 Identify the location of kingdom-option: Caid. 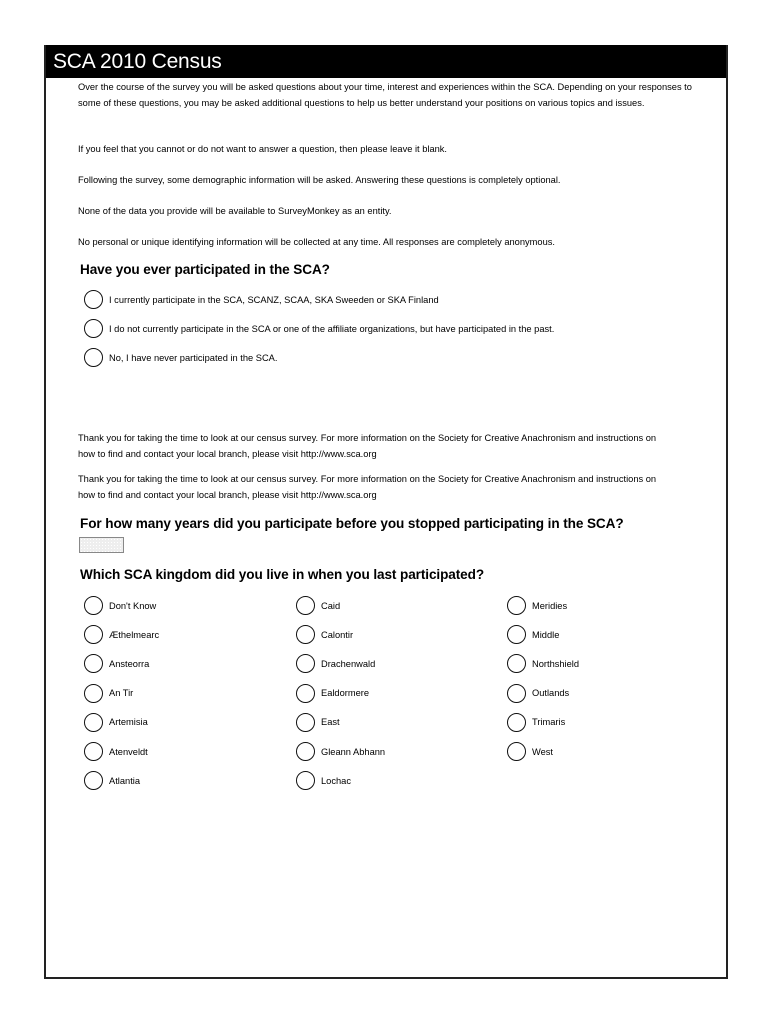
(318, 605).